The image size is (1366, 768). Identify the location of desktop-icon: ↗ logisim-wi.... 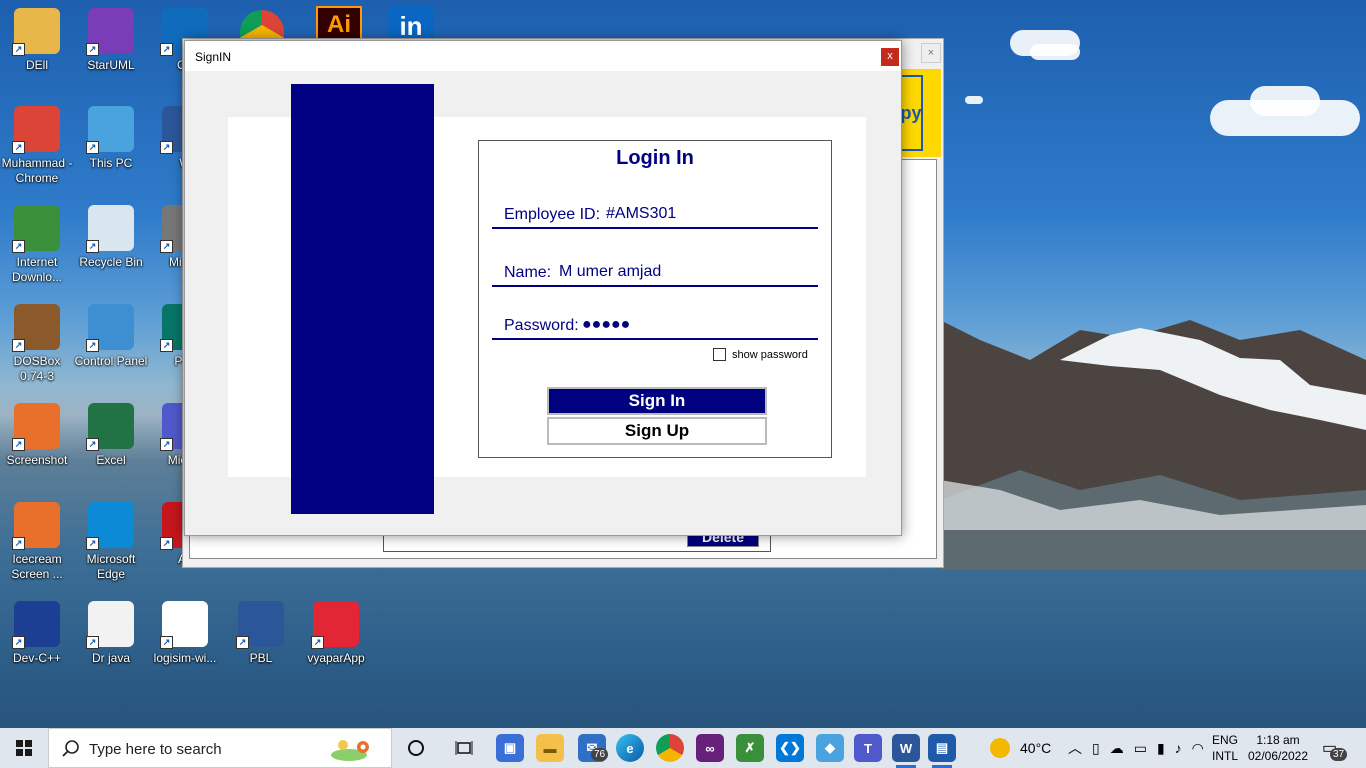
(185, 633).